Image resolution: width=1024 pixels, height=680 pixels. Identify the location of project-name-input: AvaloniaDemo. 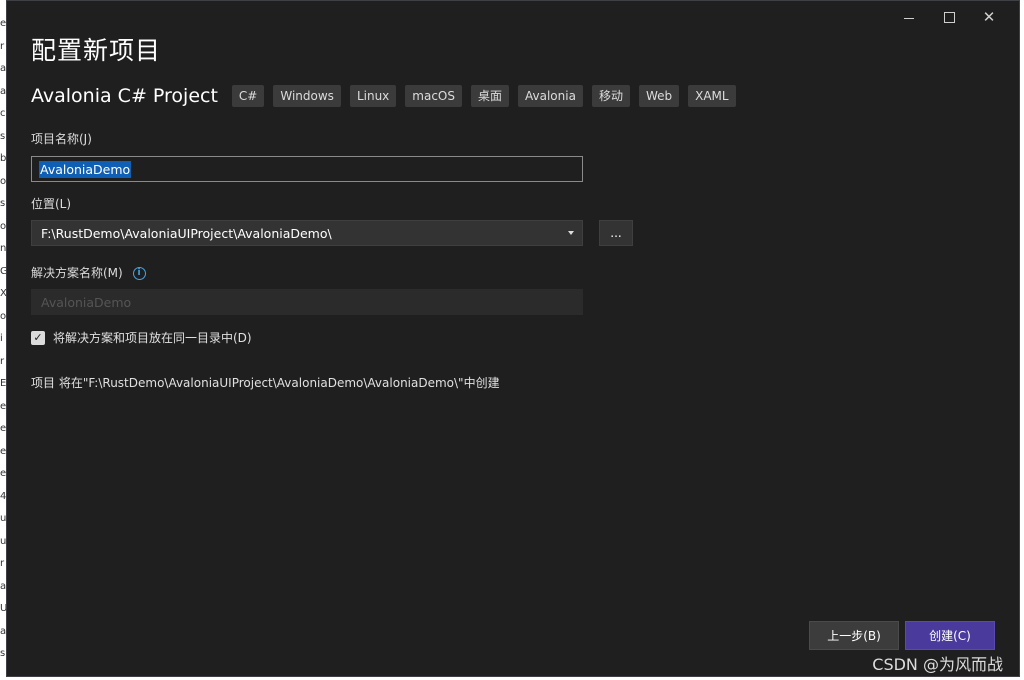
(307, 169).